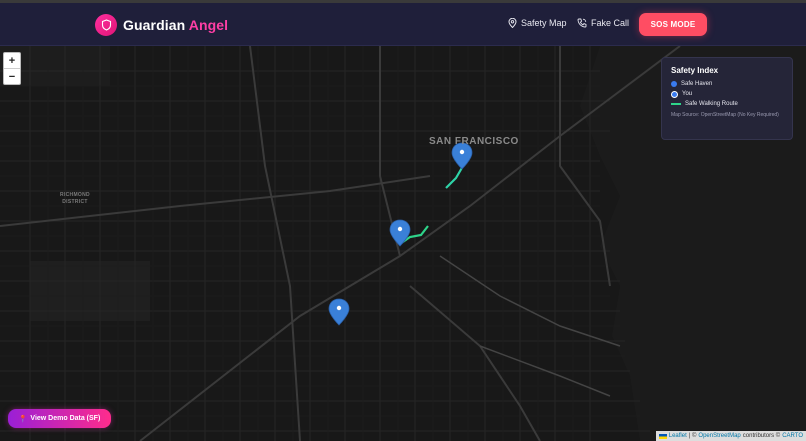 Image resolution: width=806 pixels, height=441 pixels. I want to click on attribution-contributors: contributors ©, so click(761, 436).